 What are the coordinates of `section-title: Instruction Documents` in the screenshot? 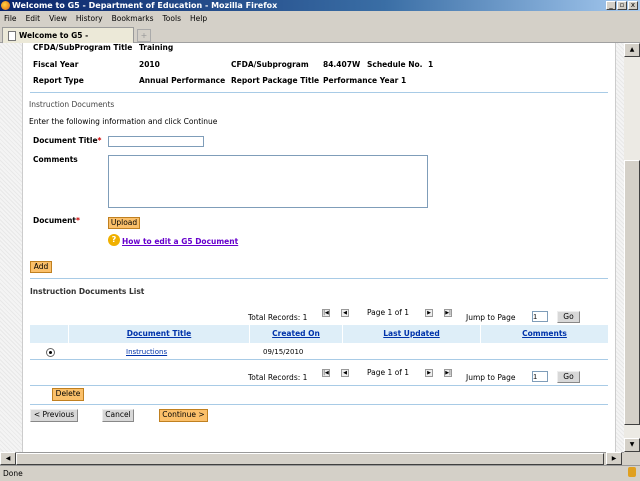 It's located at (72, 104).